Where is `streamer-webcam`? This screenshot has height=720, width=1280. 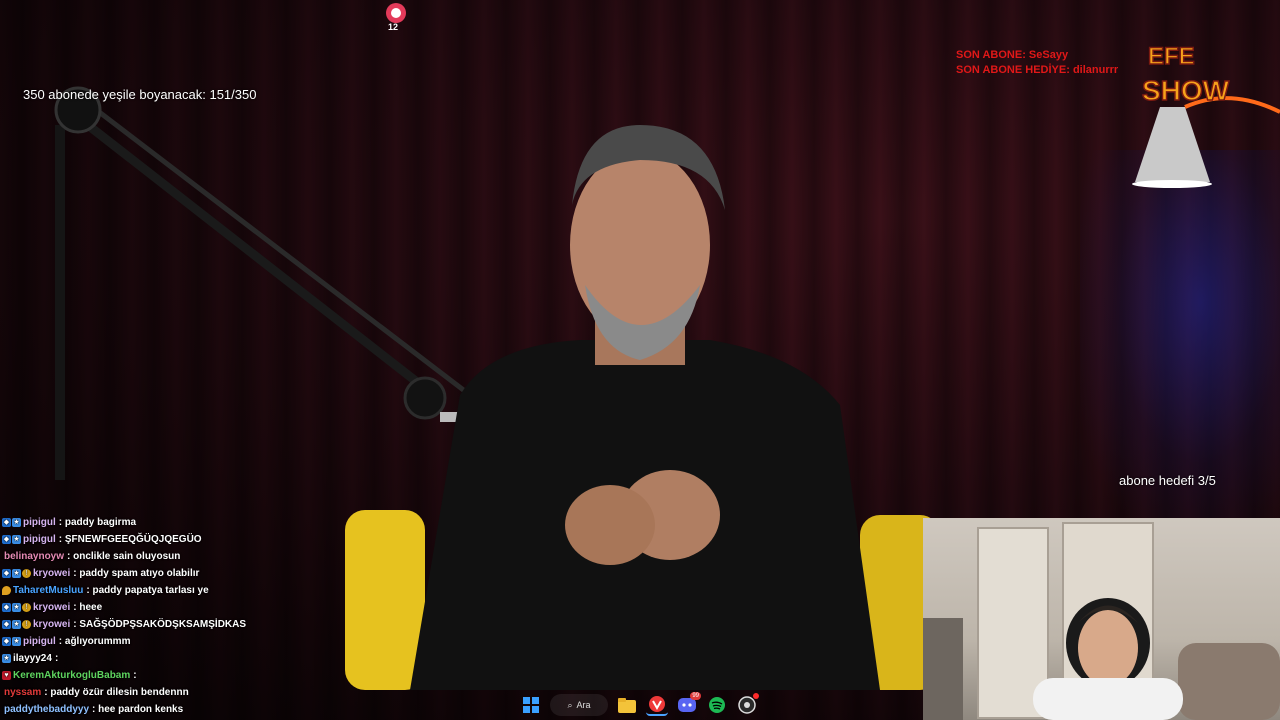
streamer-webcam is located at coordinates (1101, 619).